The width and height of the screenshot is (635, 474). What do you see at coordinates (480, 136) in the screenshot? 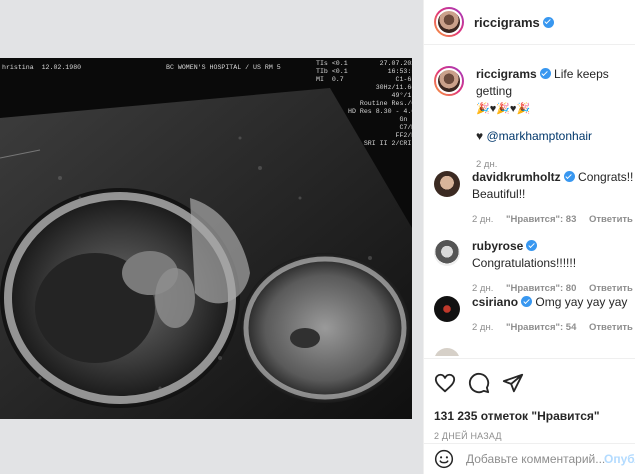
I see `caption-heart: ♥` at bounding box center [480, 136].